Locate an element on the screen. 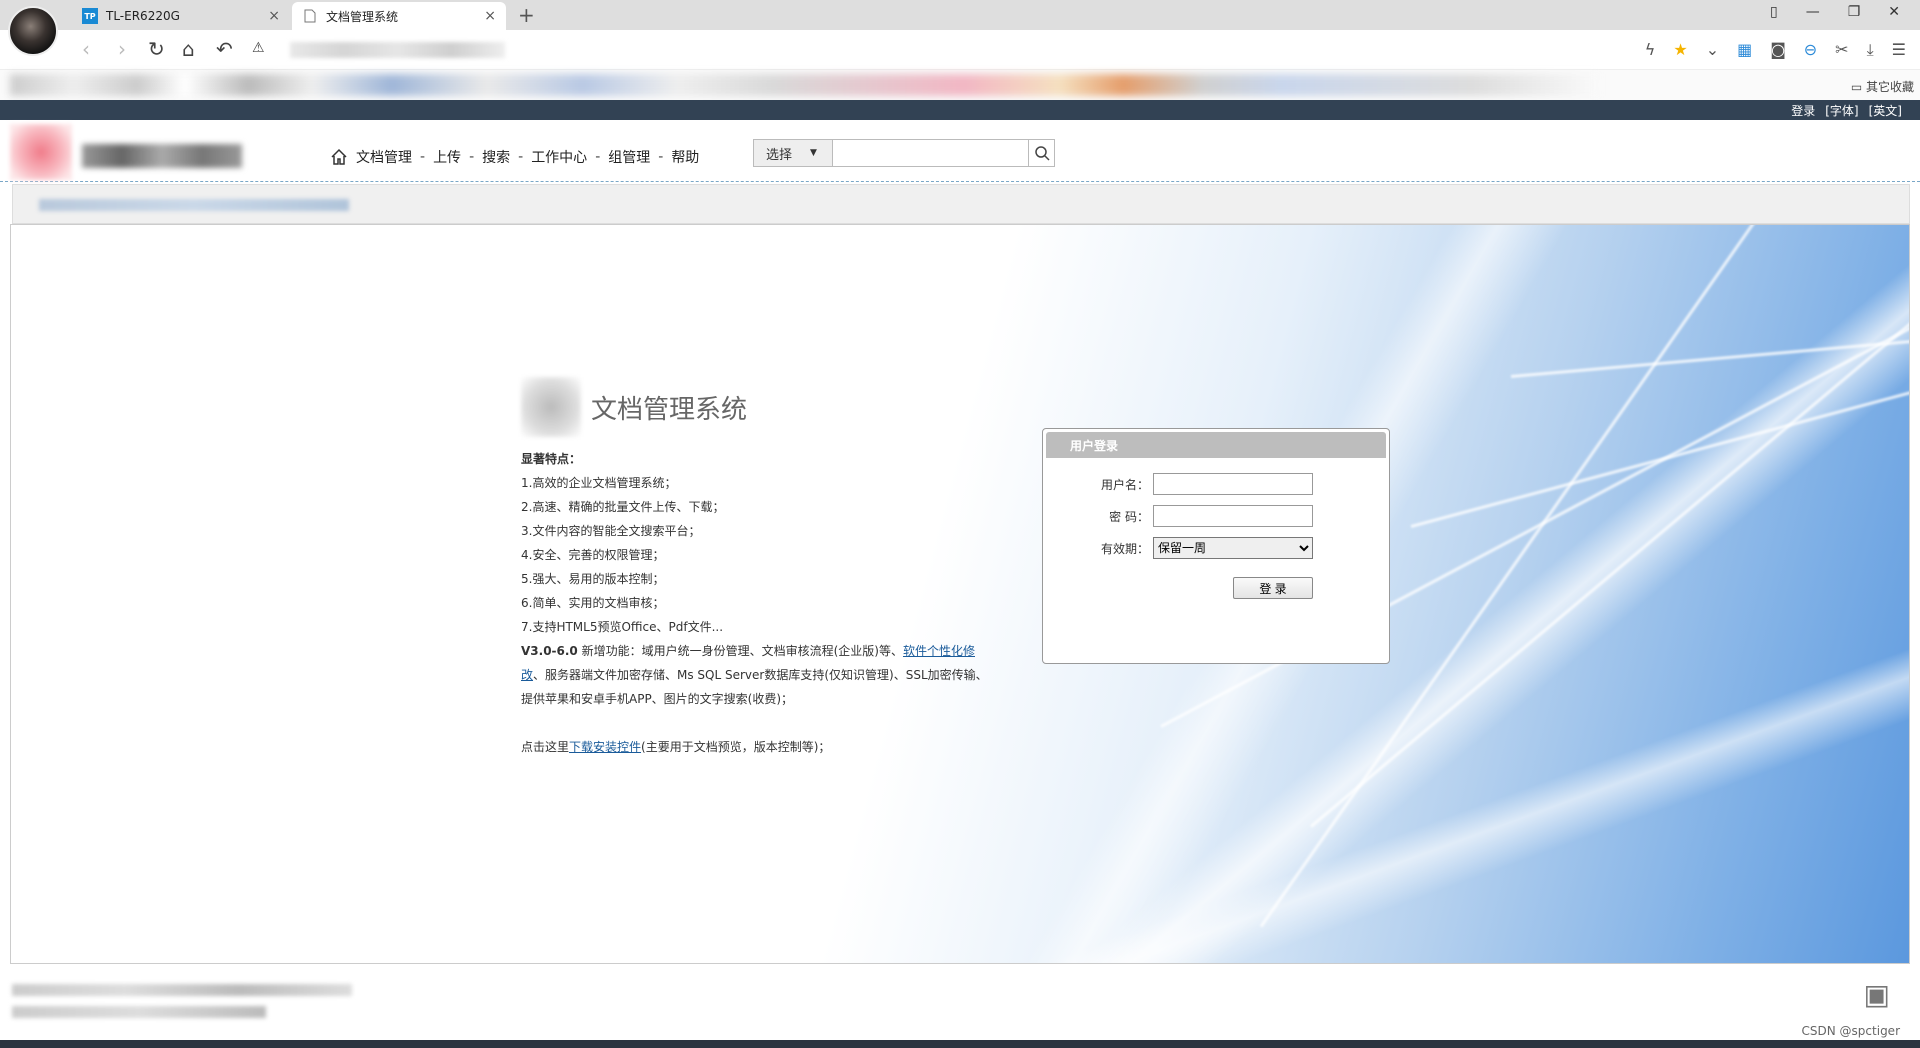 This screenshot has height=1048, width=1920. reload-icon: ↻ is located at coordinates (156, 49).